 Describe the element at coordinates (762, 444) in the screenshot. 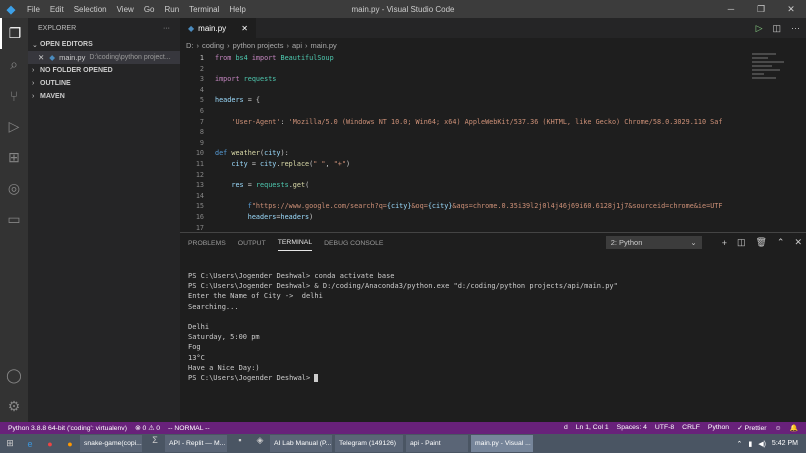

I see `volume-icon: ◀)` at that location.